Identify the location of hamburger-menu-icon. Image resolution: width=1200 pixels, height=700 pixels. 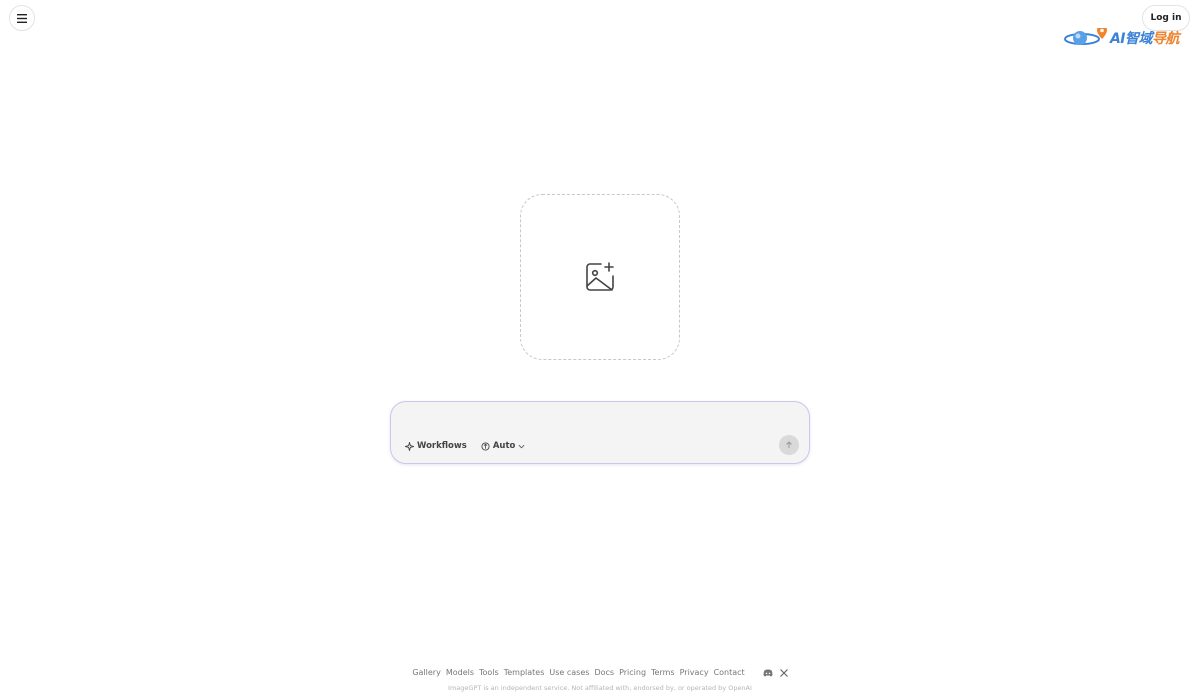
(22, 18).